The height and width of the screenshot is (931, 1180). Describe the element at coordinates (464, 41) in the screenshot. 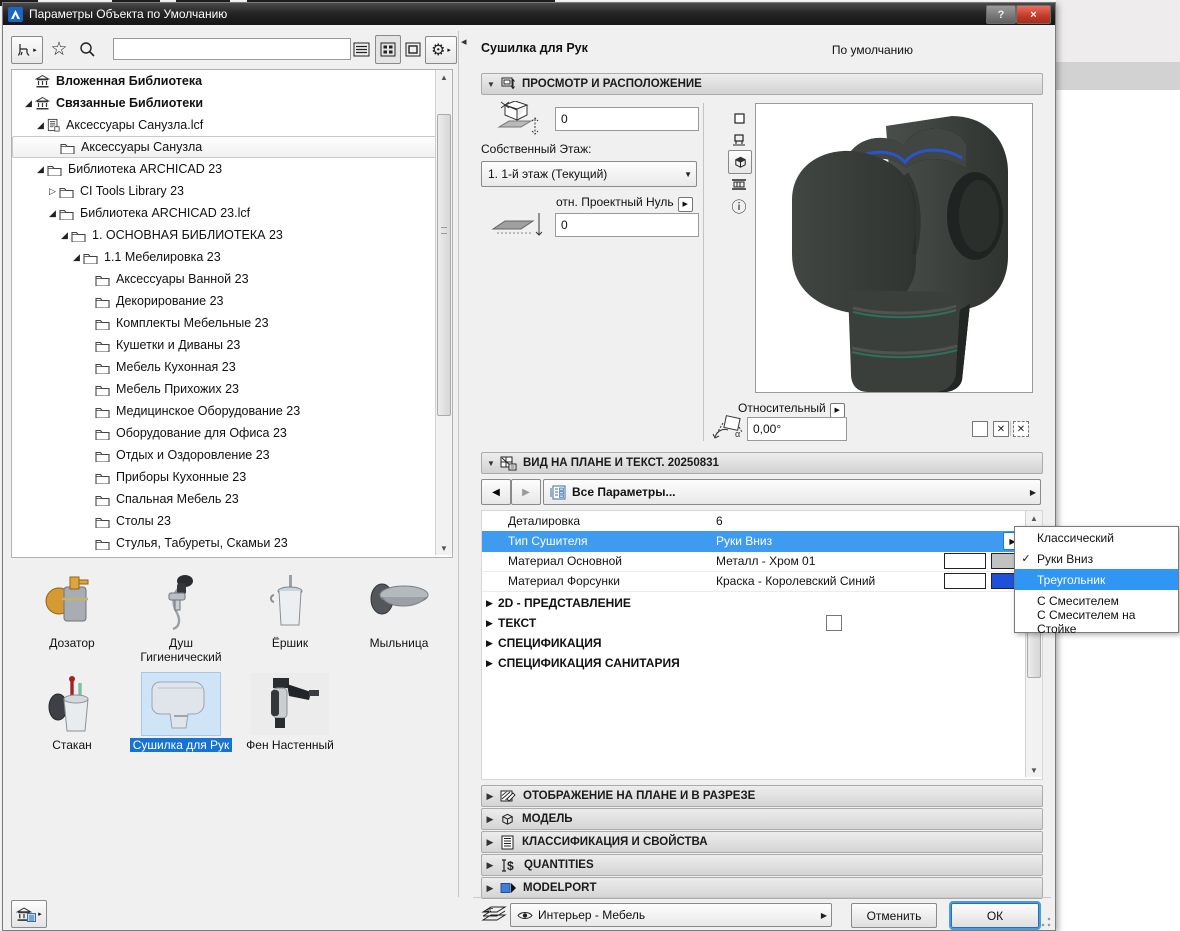

I see `collapse-panel-icon: ◂` at that location.